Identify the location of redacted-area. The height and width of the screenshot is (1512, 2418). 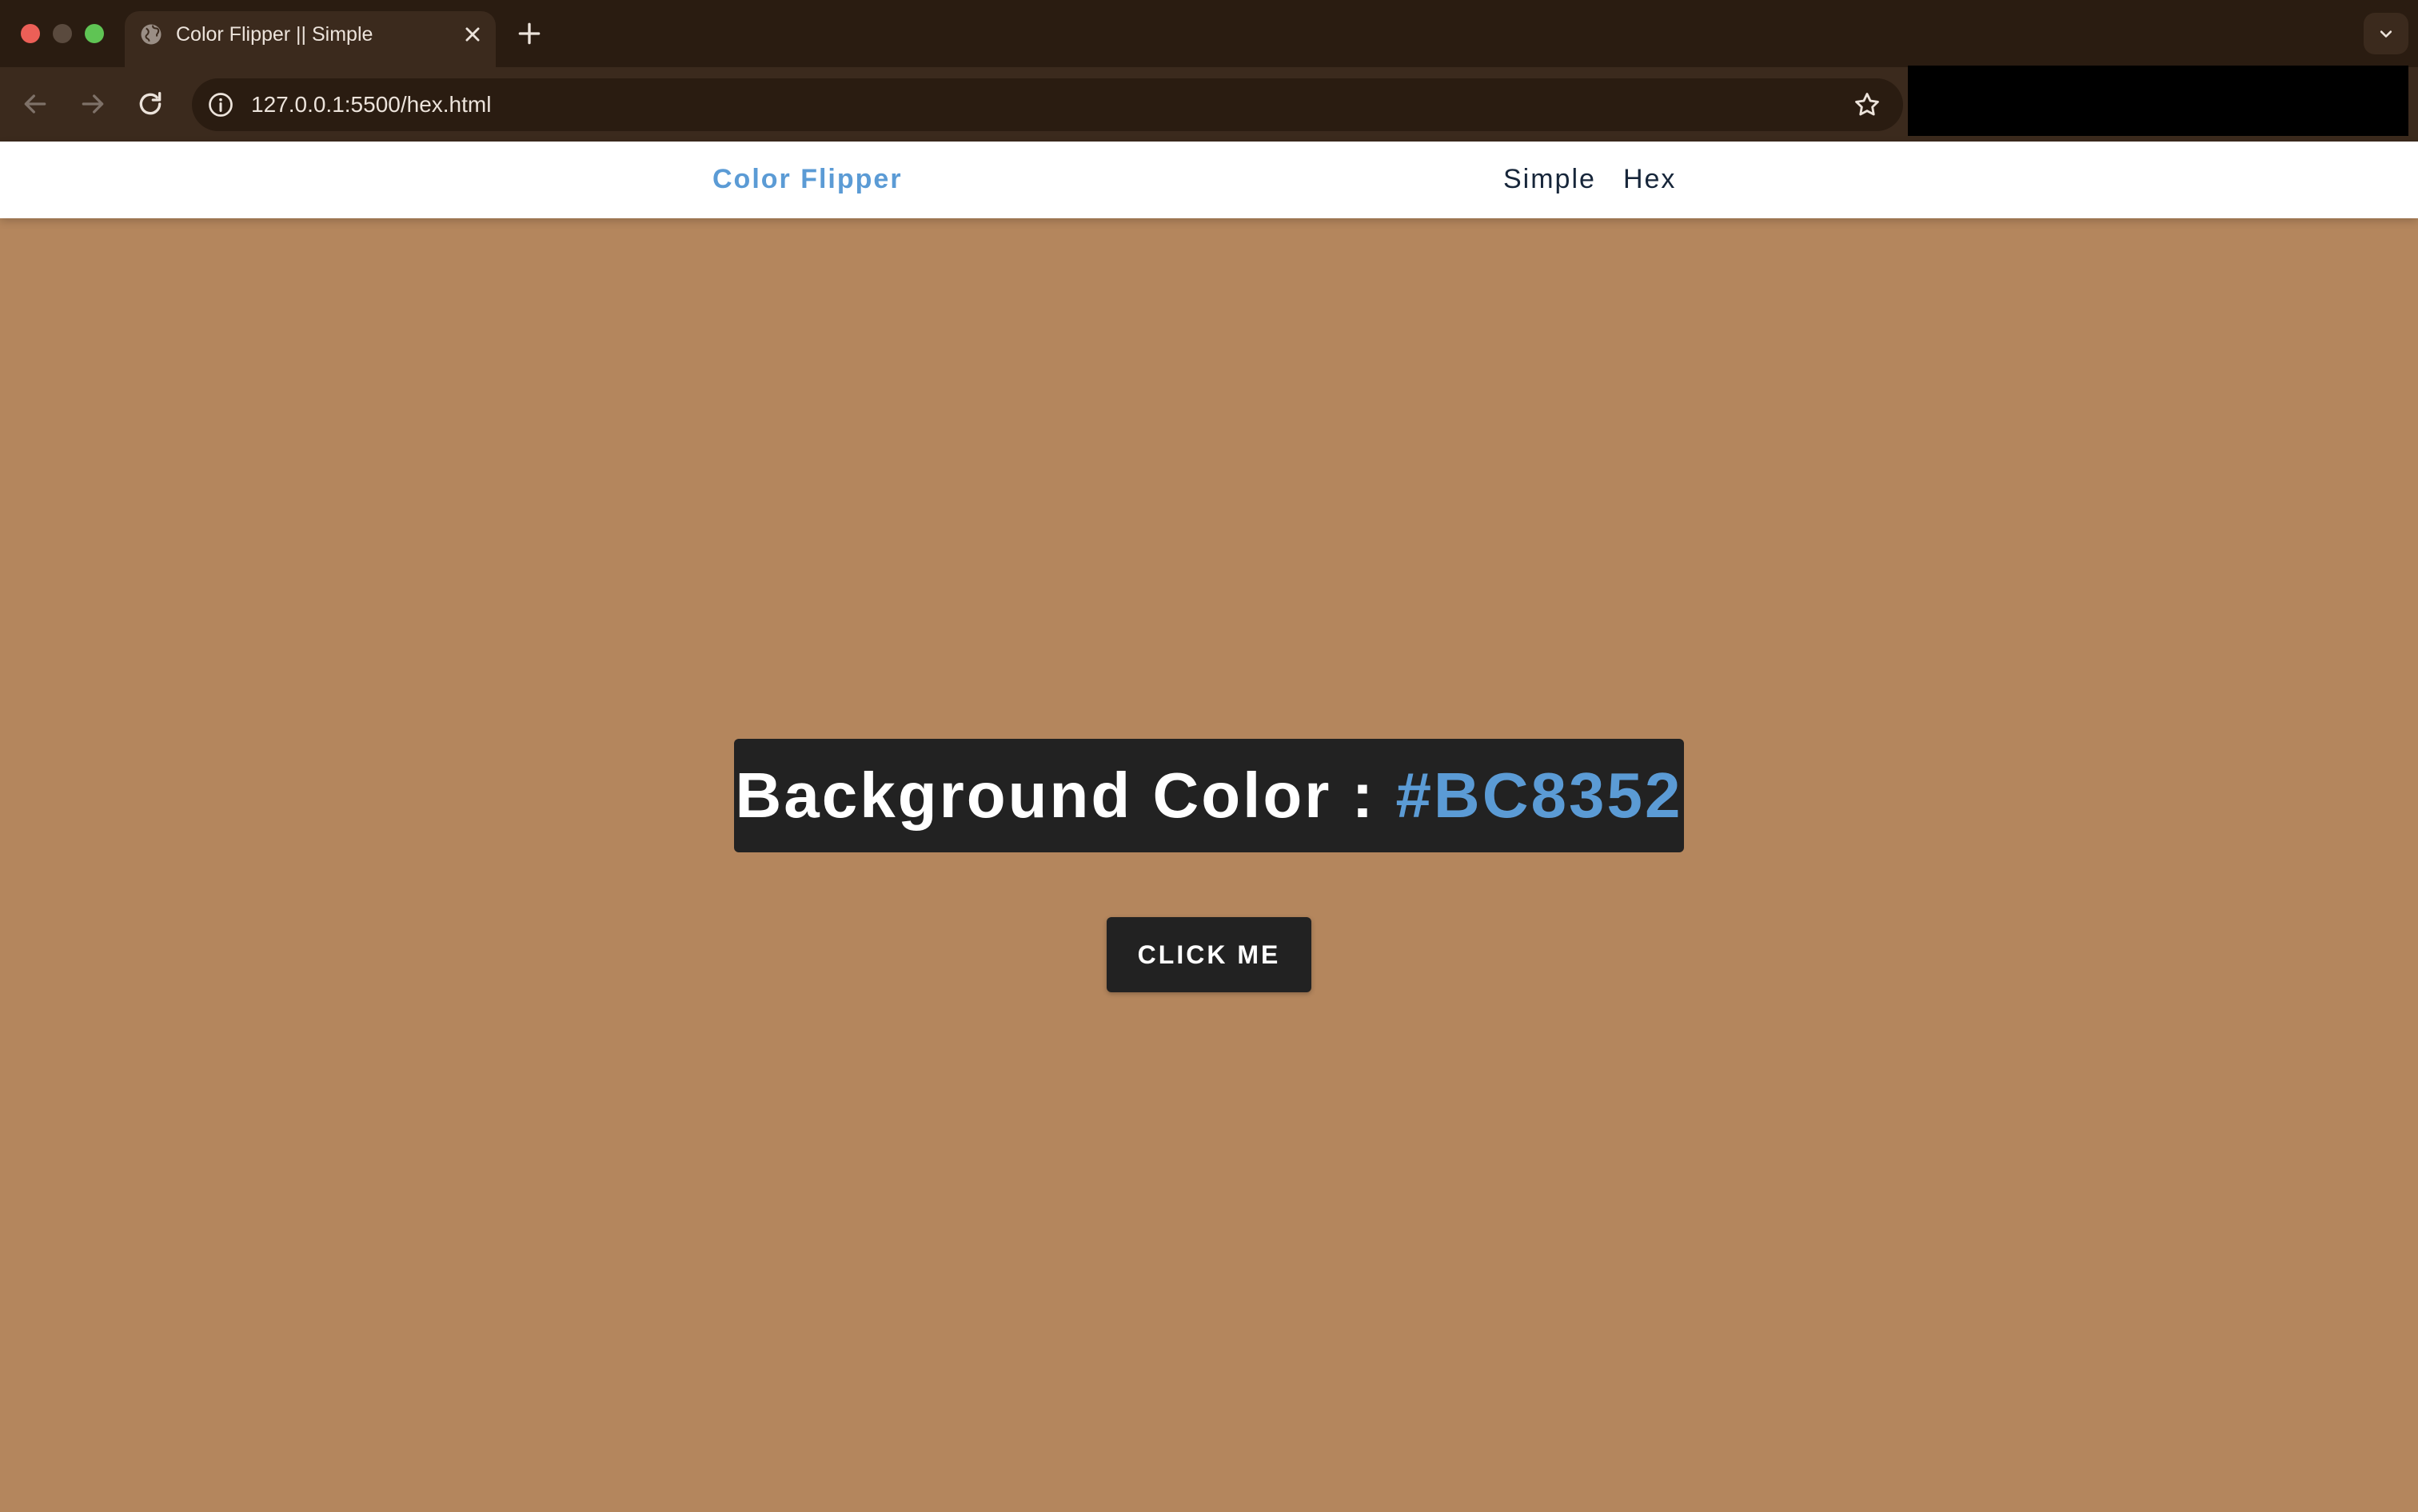
(2158, 101).